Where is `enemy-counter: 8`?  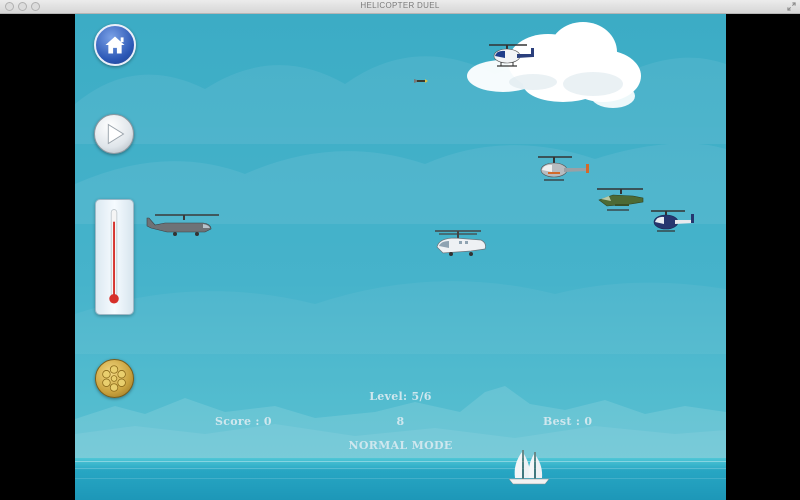
enemy-counter: 8 is located at coordinates (400, 421).